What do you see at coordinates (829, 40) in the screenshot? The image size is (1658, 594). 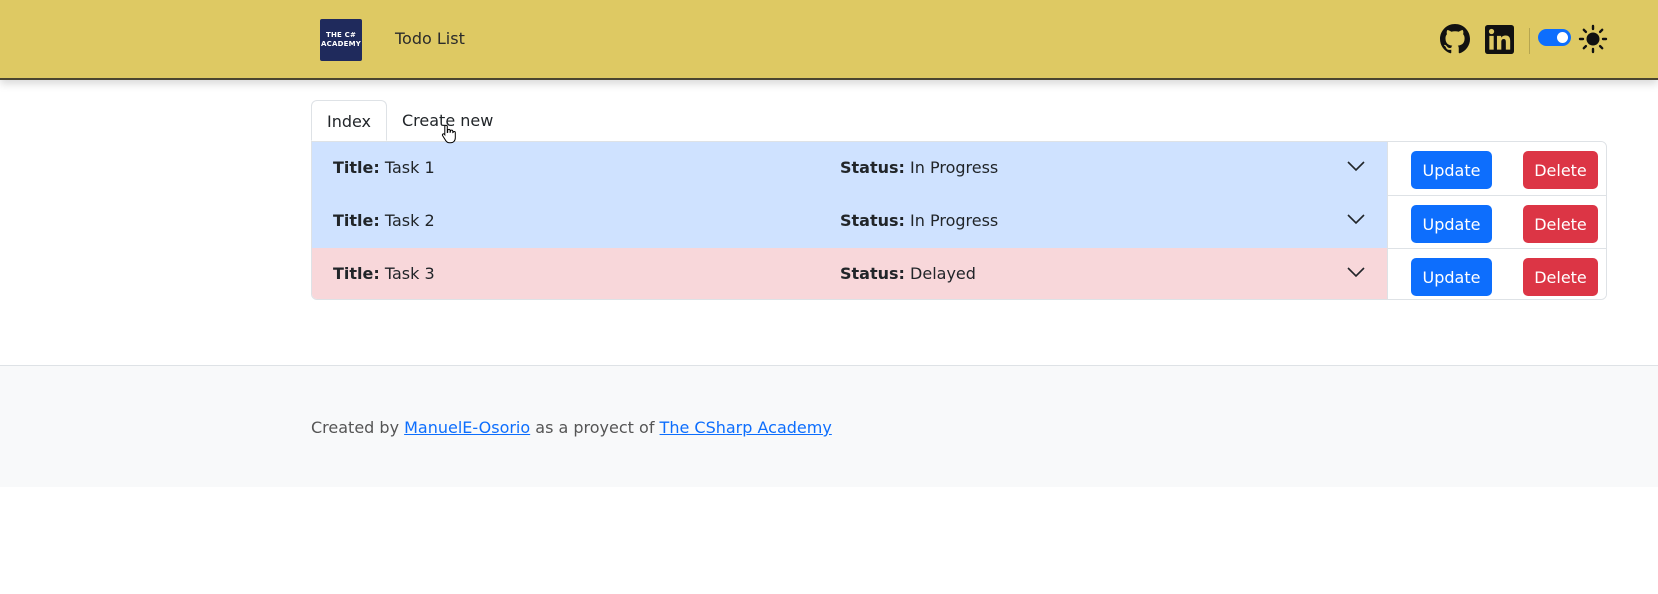 I see `navbar: THE C# ACADEMY Todo List` at bounding box center [829, 40].